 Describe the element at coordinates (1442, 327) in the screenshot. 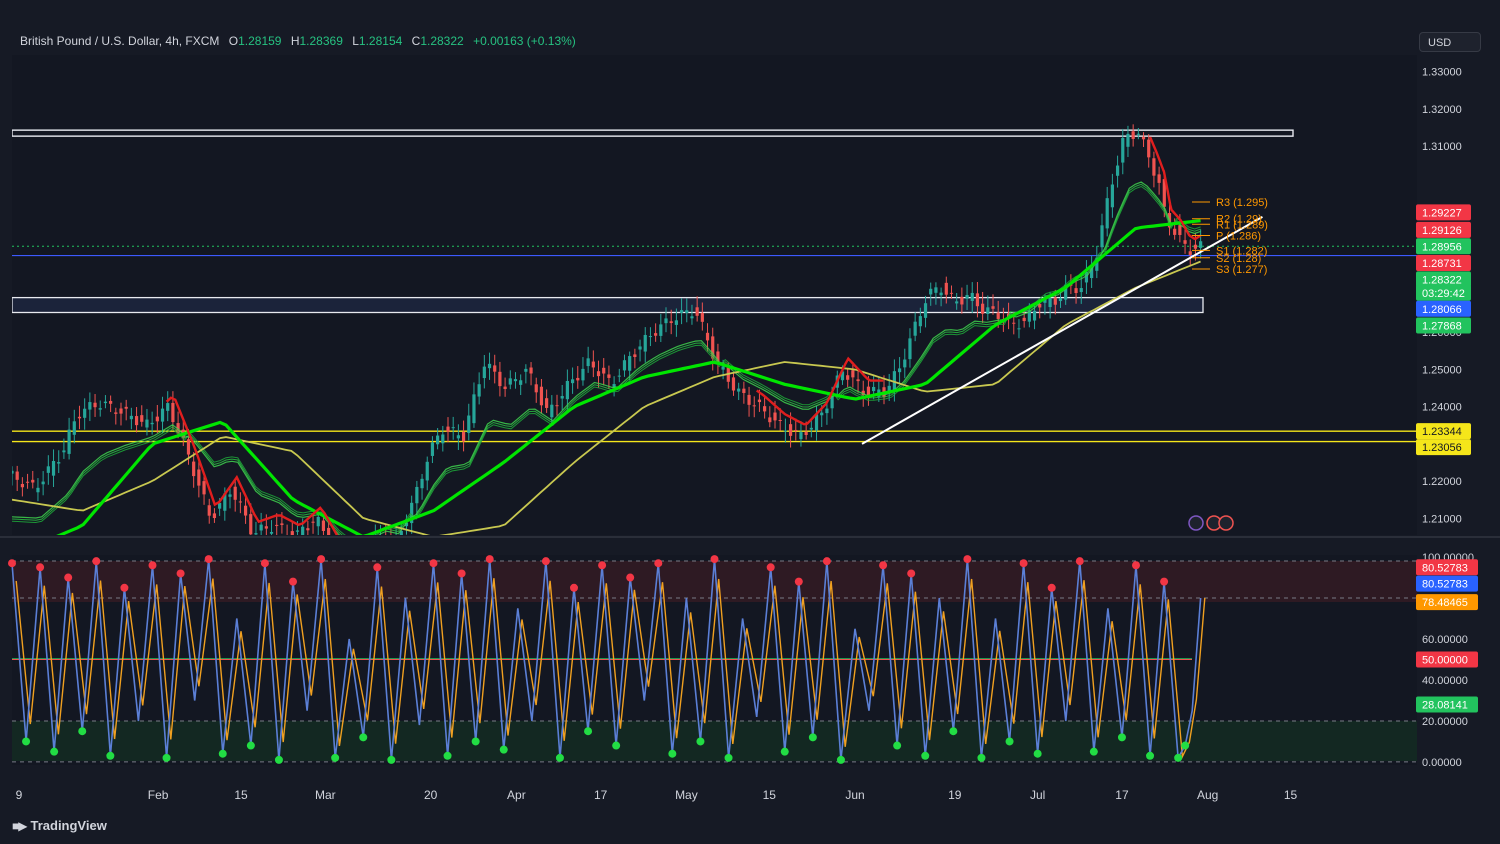

I see `price-label-text-7: 1.27868` at that location.